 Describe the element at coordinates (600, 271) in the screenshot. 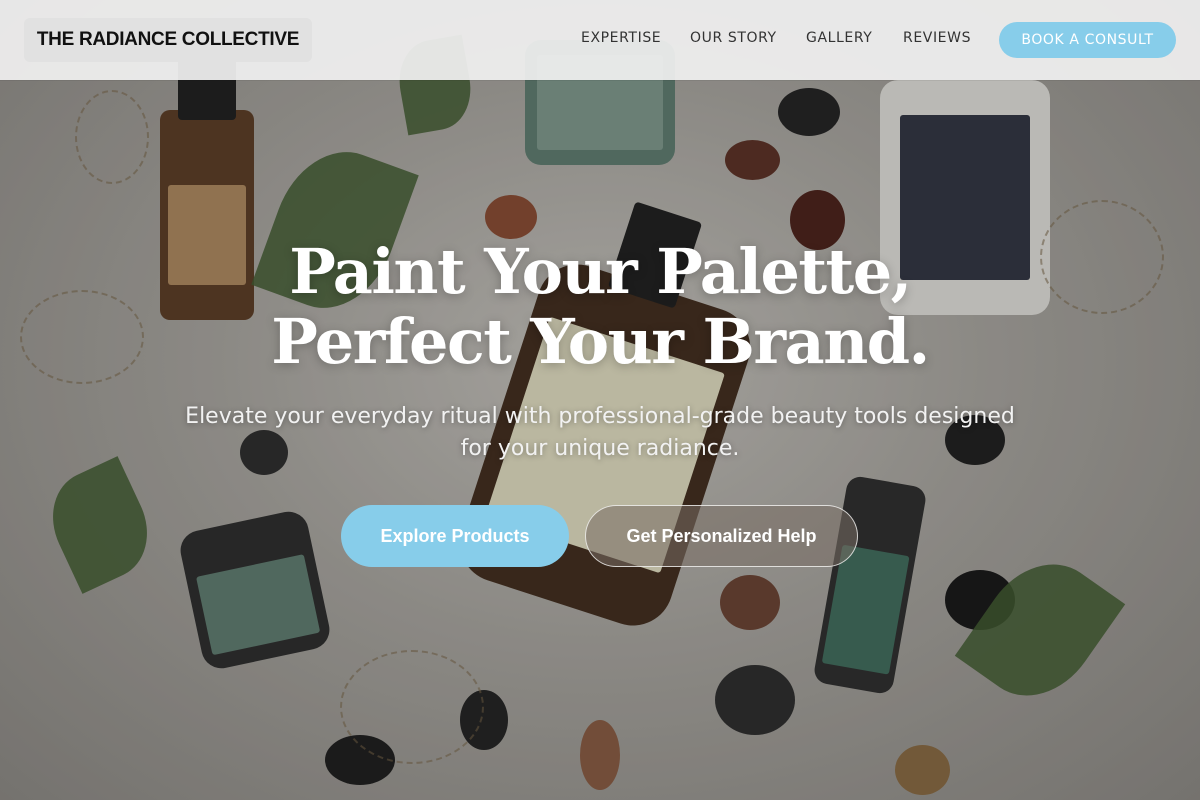

I see `hero-headline-line-1: Paint Your Palette,` at that location.